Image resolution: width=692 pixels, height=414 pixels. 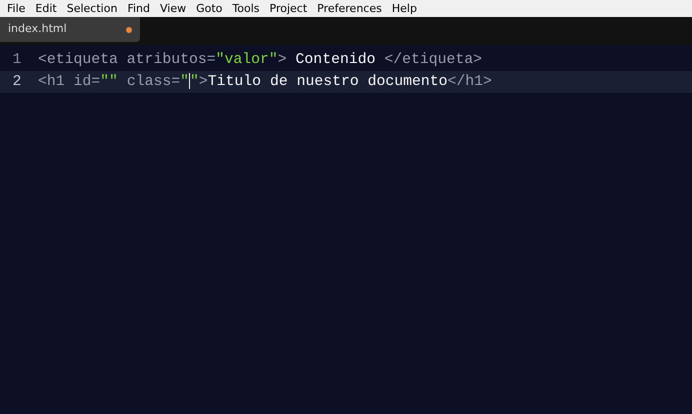 I want to click on code-token: </h1>, so click(x=470, y=82).